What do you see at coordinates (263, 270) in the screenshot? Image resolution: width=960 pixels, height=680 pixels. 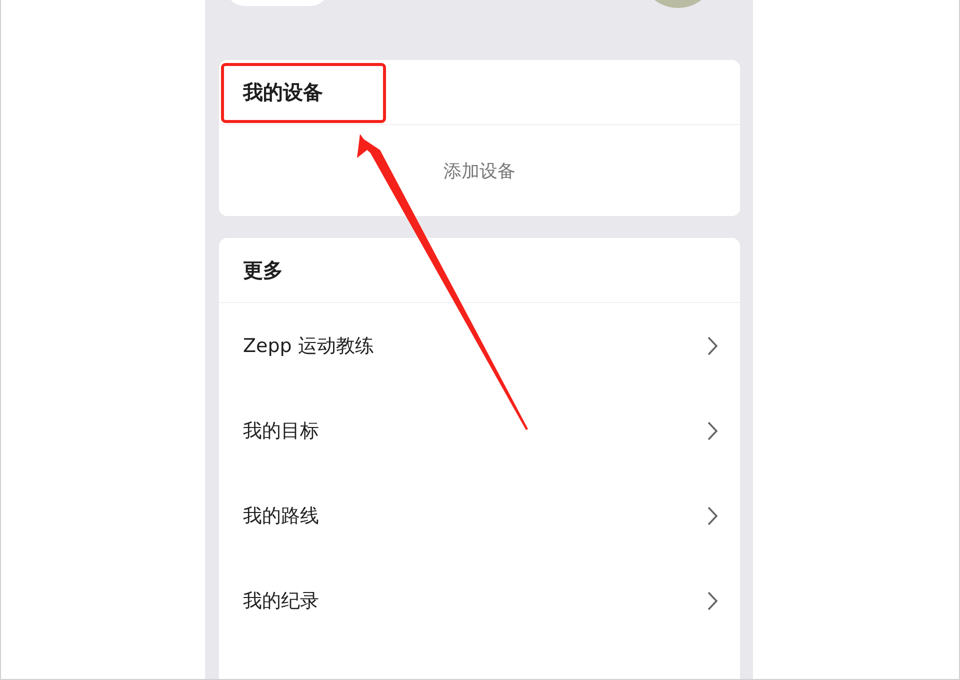 I see `section-title: 更多` at bounding box center [263, 270].